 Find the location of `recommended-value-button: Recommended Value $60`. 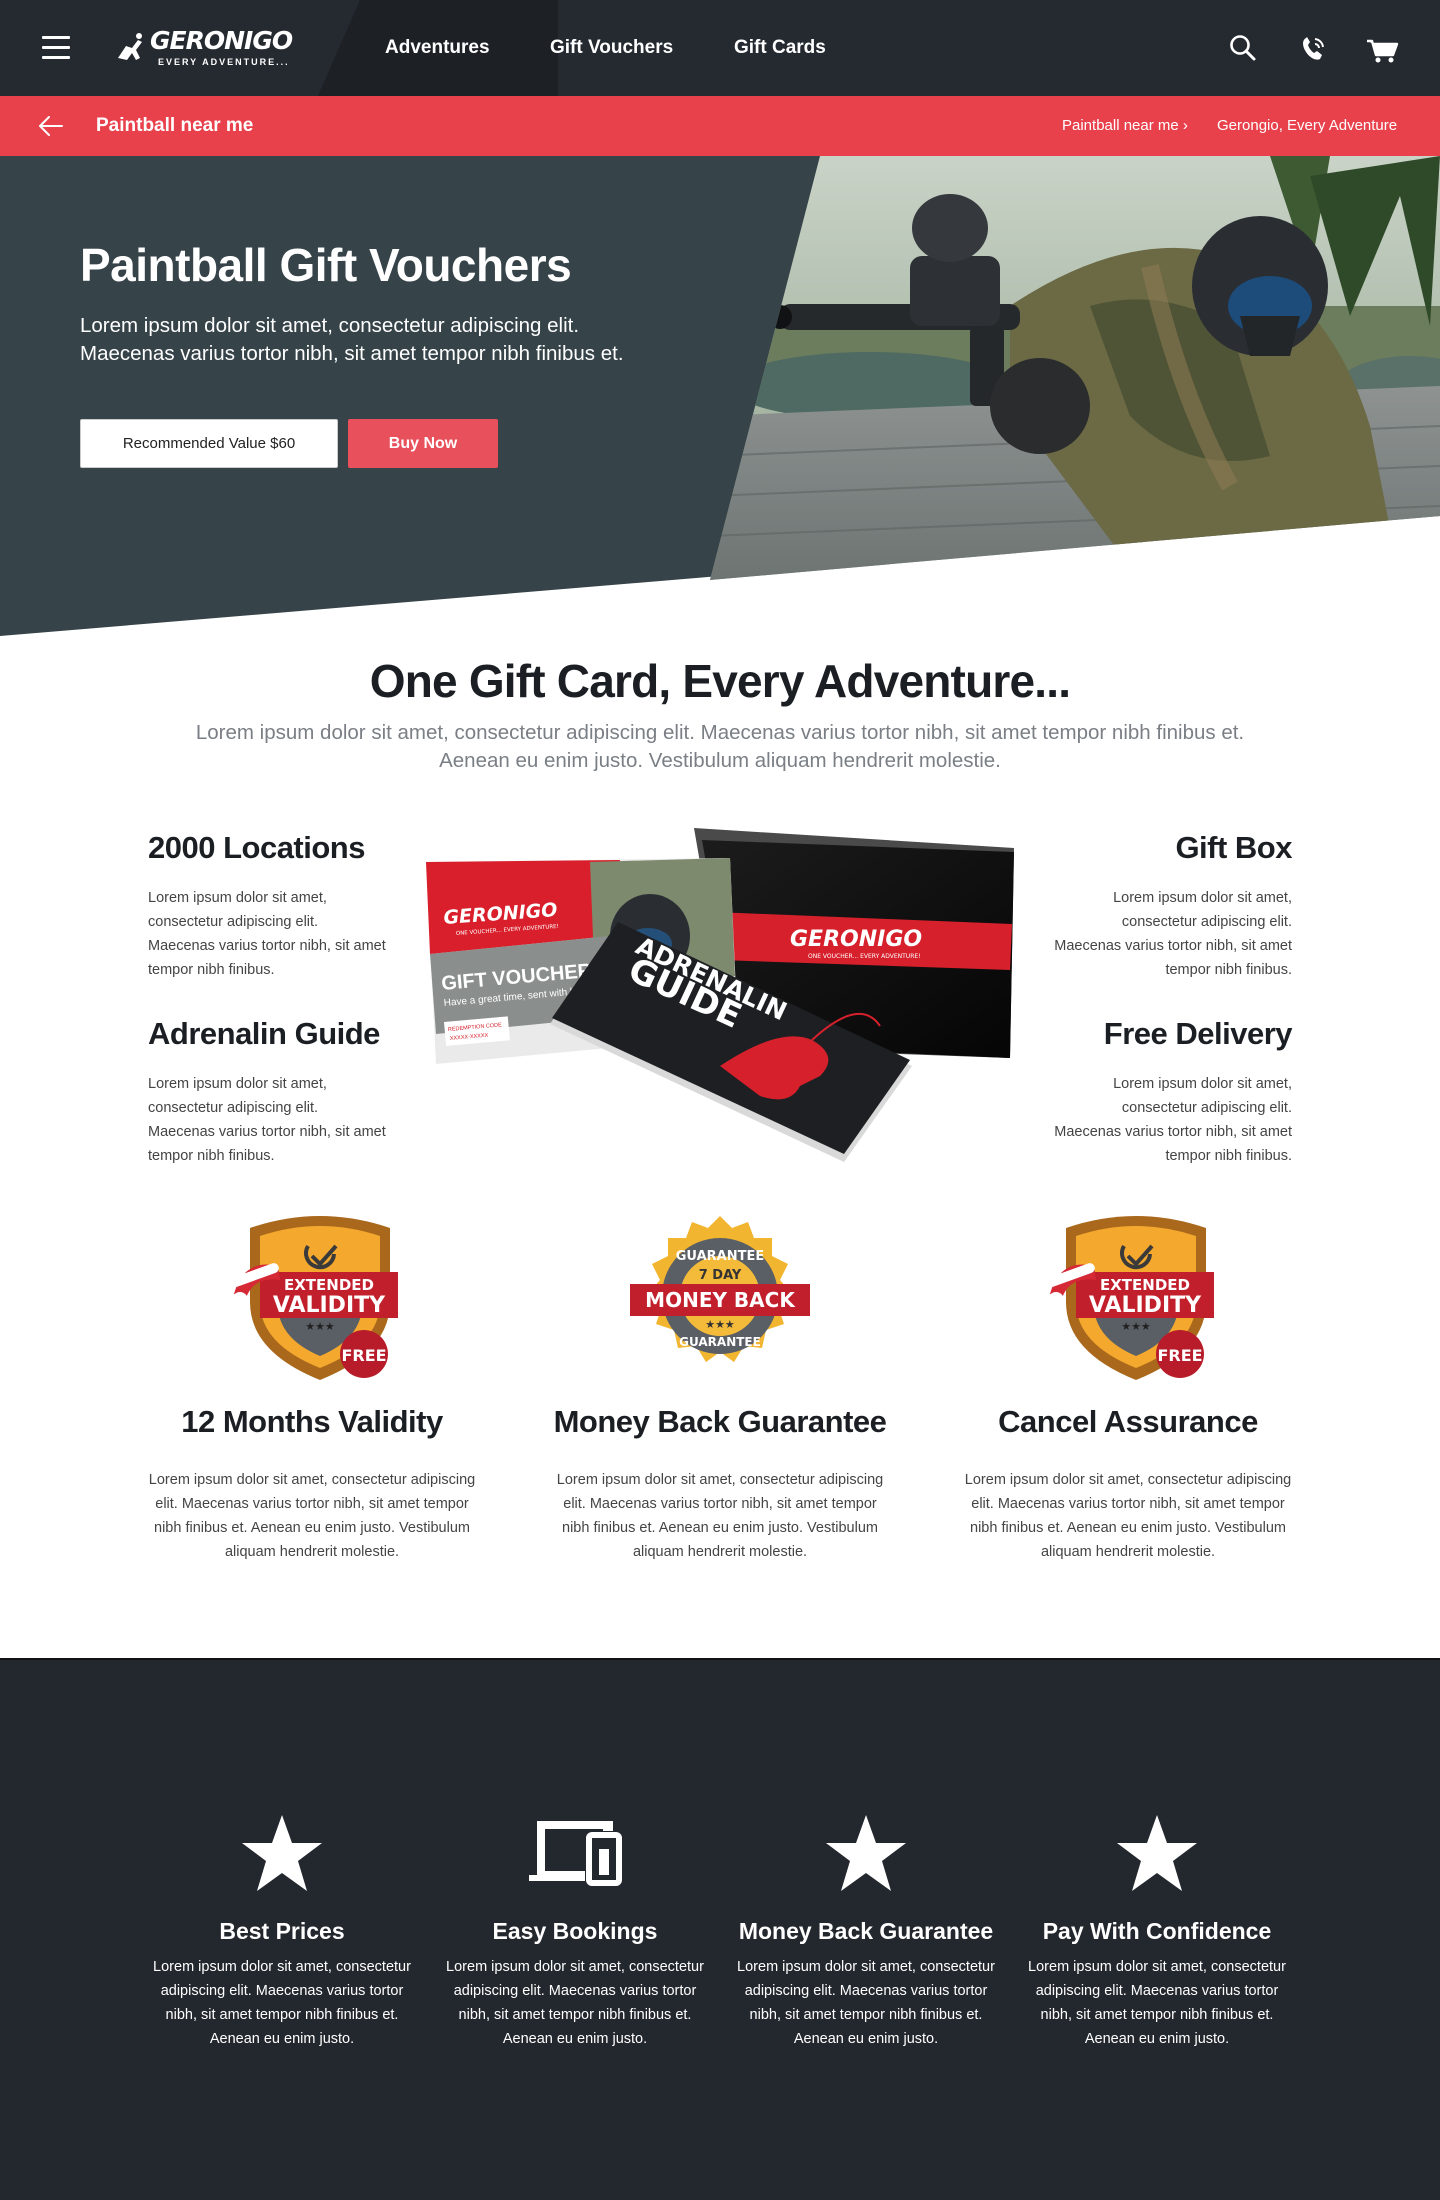

recommended-value-button: Recommended Value $60 is located at coordinates (209, 443).